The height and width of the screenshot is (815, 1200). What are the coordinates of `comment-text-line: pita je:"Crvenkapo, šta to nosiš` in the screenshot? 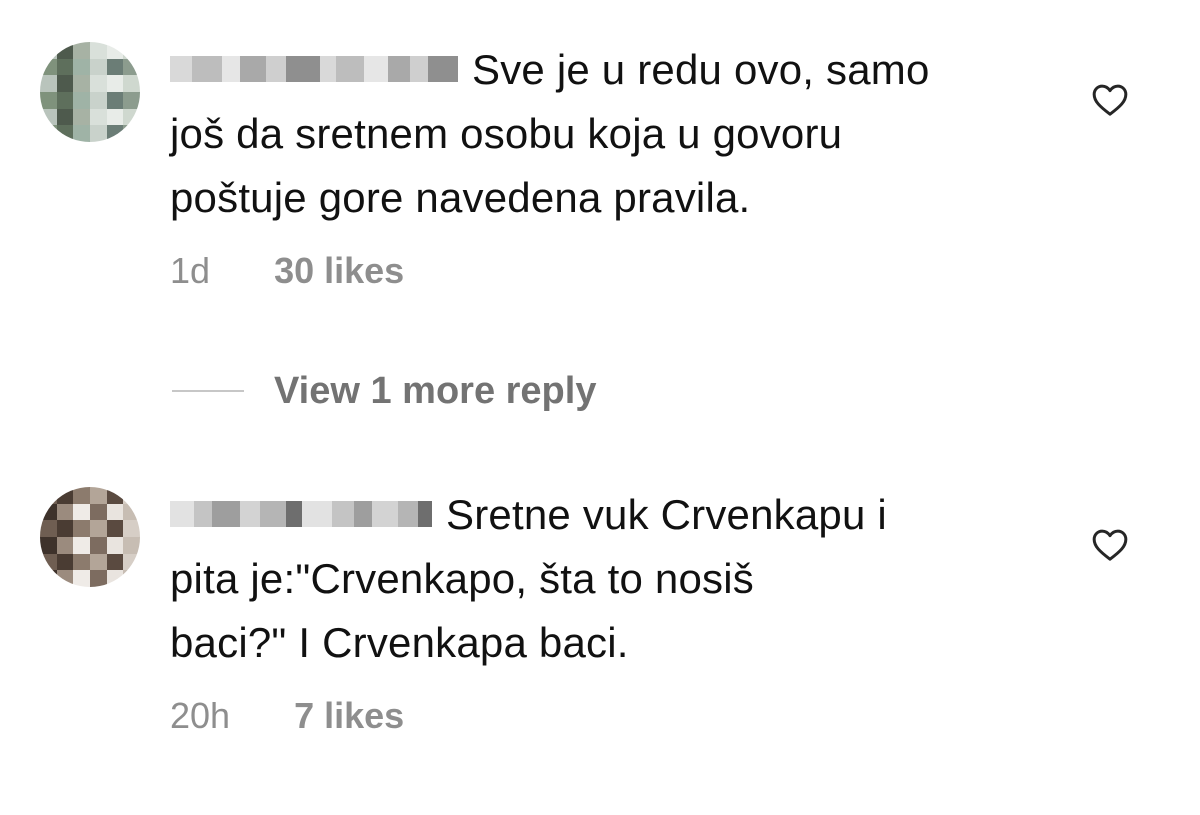 It's located at (462, 578).